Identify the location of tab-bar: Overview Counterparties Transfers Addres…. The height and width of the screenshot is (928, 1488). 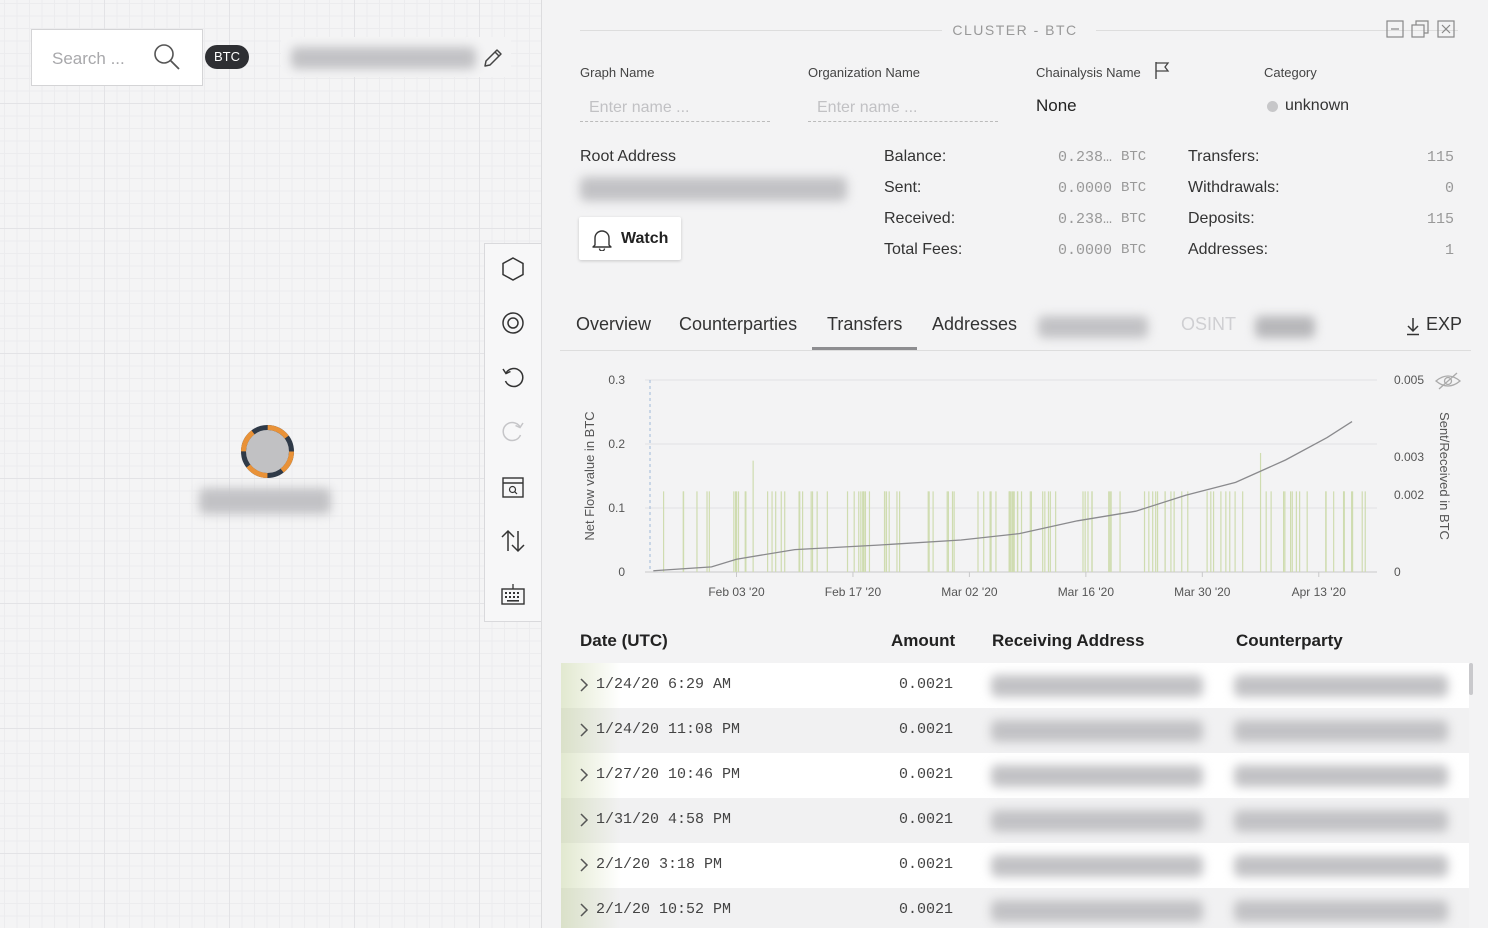
(1015, 328).